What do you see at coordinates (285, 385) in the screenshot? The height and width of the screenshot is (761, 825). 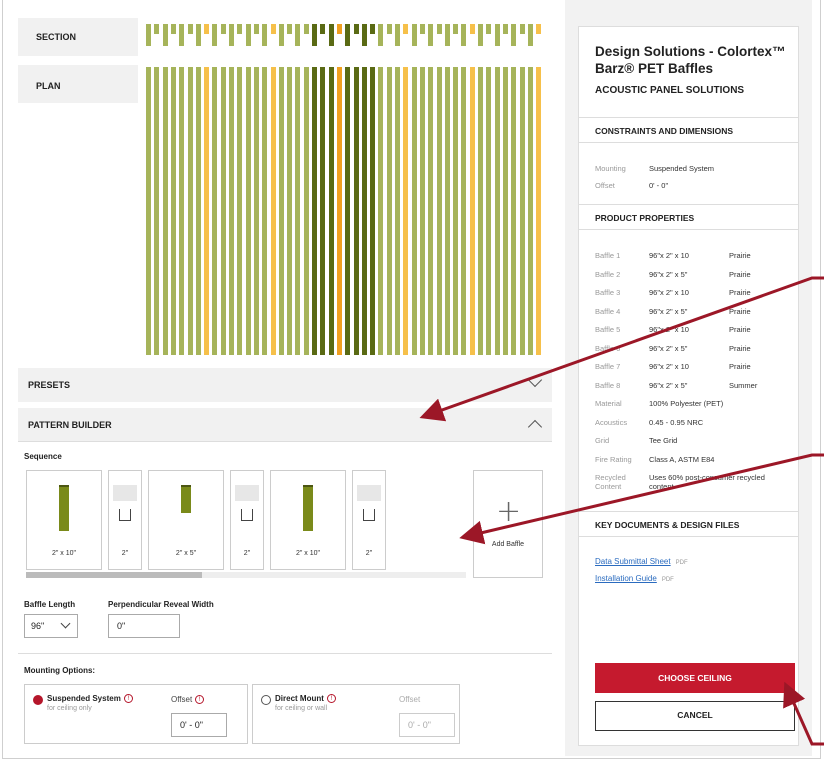 I see `presets-accordion: PRESETS` at bounding box center [285, 385].